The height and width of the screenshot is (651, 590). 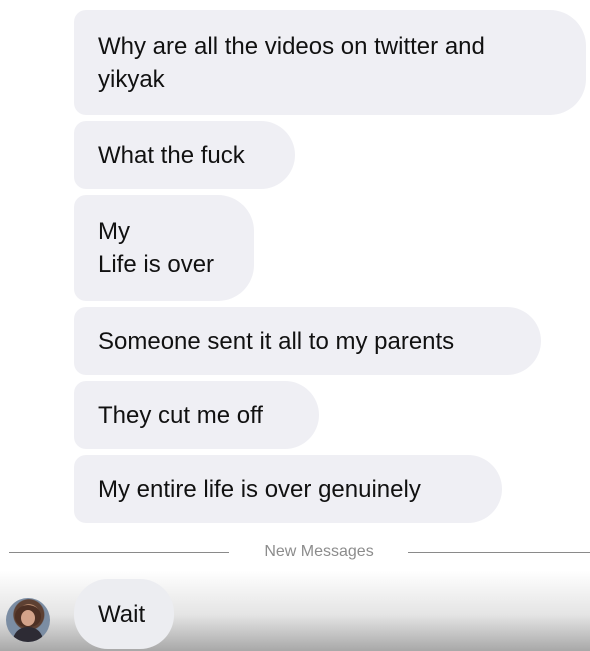 I want to click on new-messages-label: New Messages, so click(x=319, y=551).